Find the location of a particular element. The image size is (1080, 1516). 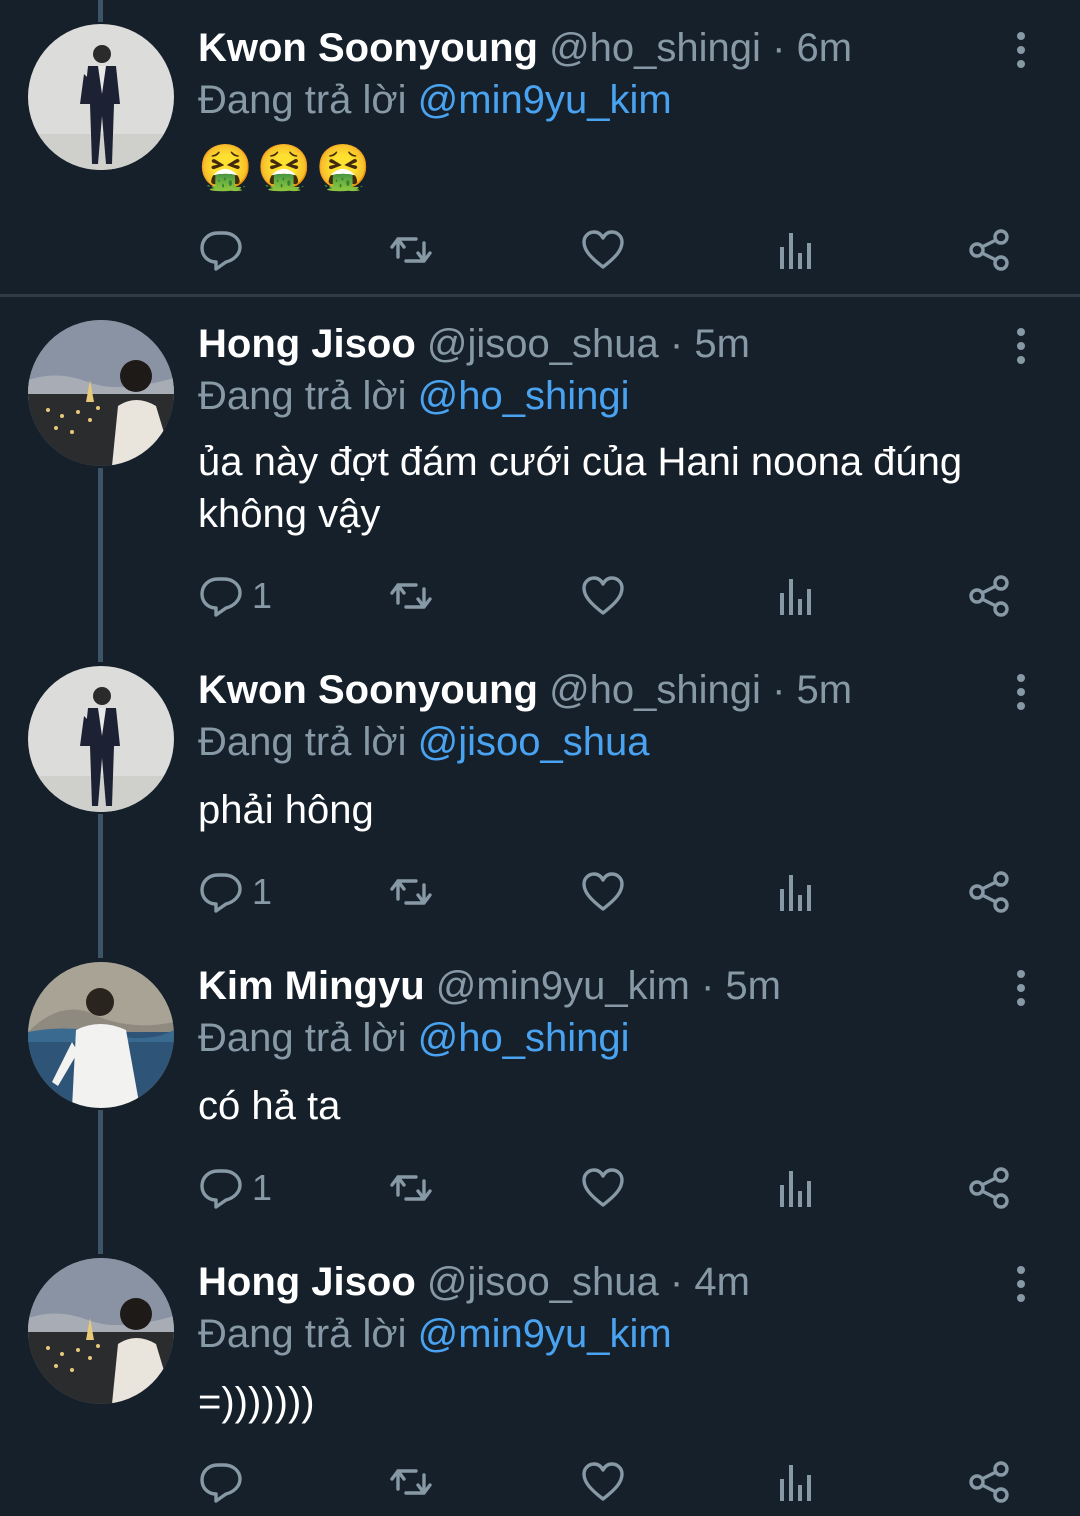

user-handle: @min9yu_kim is located at coordinates (563, 986).